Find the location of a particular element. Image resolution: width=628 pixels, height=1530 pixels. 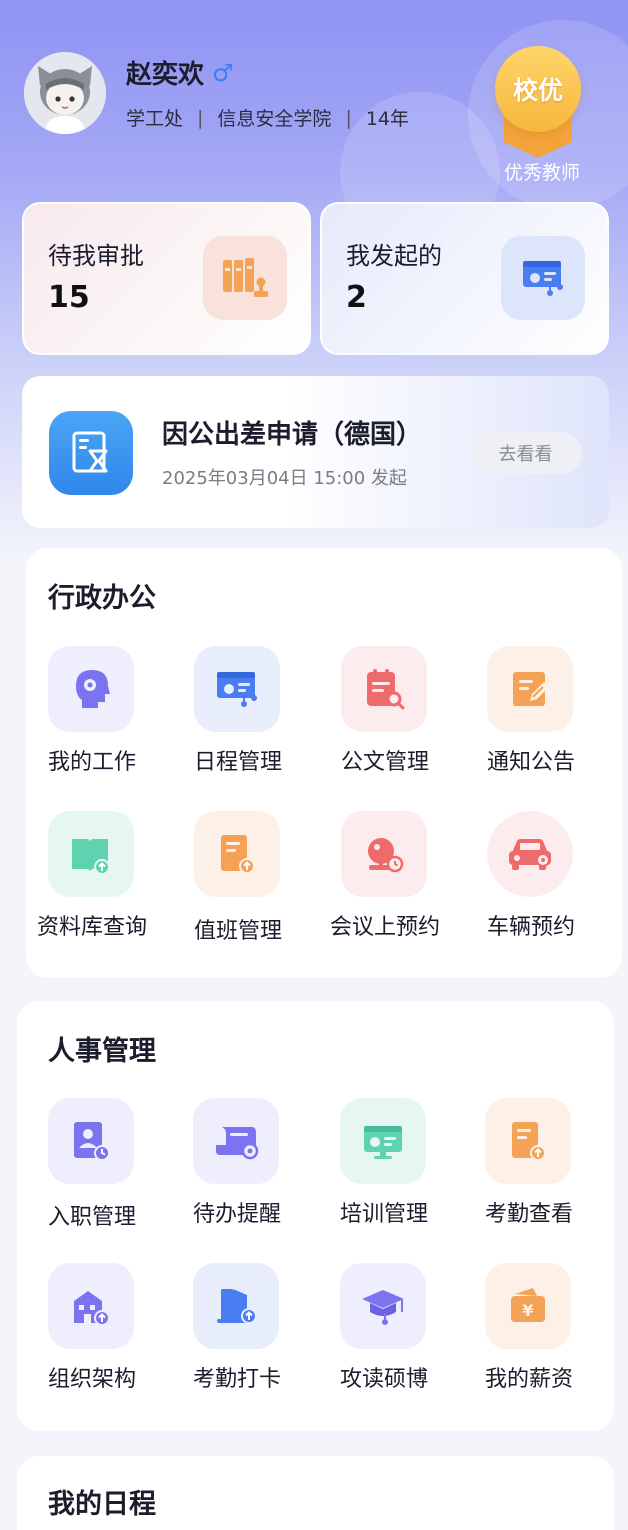

scroll-eye-icon is located at coordinates (236, 1141).